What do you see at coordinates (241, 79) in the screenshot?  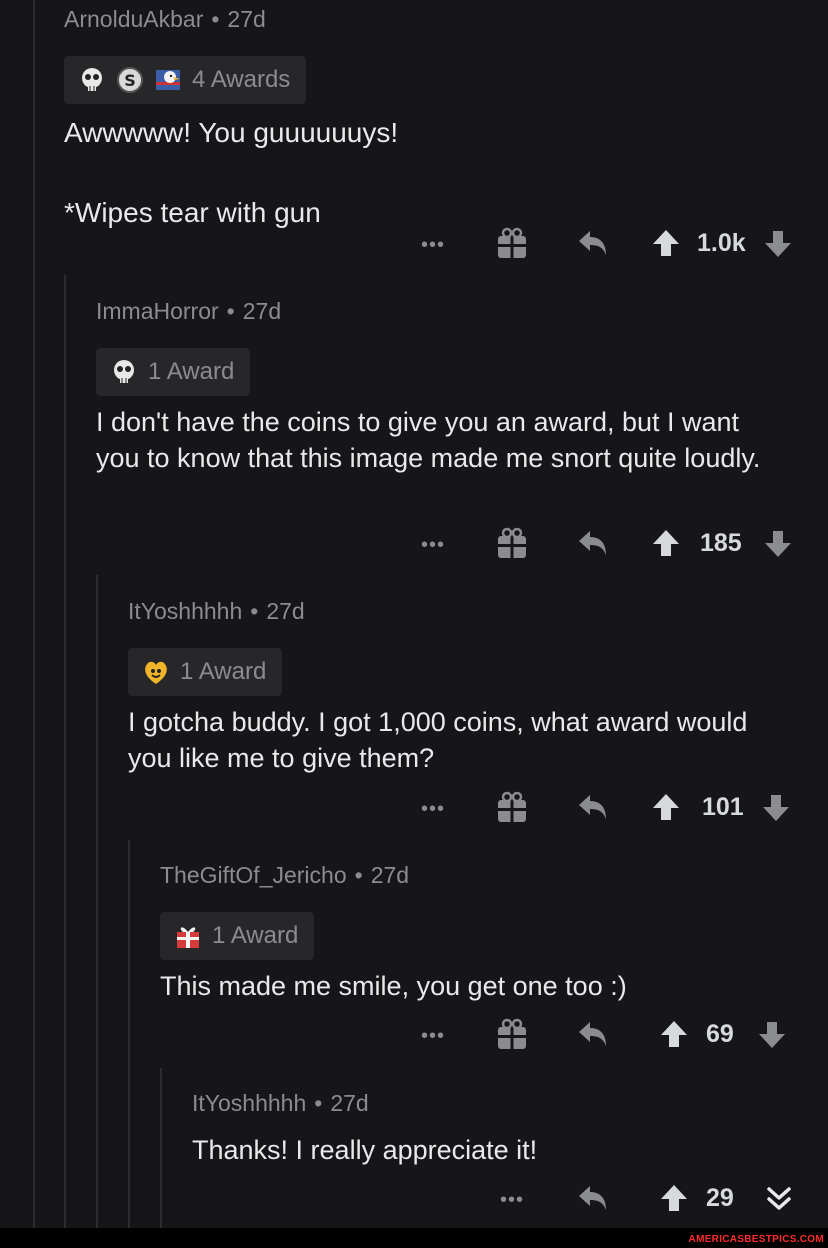 I see `awards-count: 4 Awards` at bounding box center [241, 79].